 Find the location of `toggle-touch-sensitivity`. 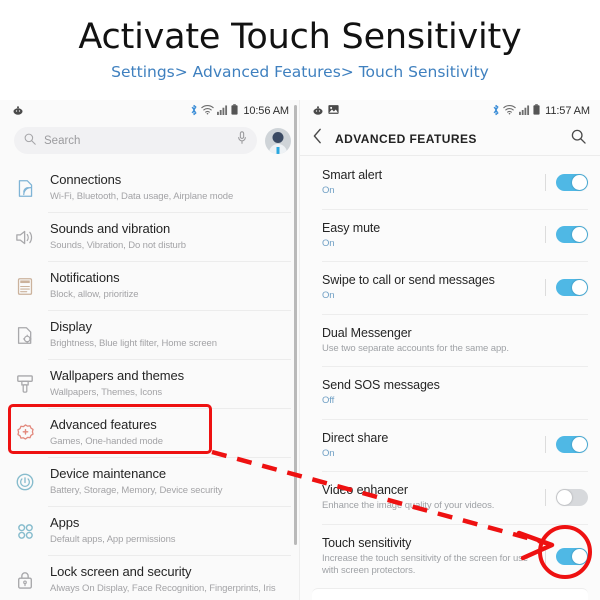

toggle-touch-sensitivity is located at coordinates (572, 556).